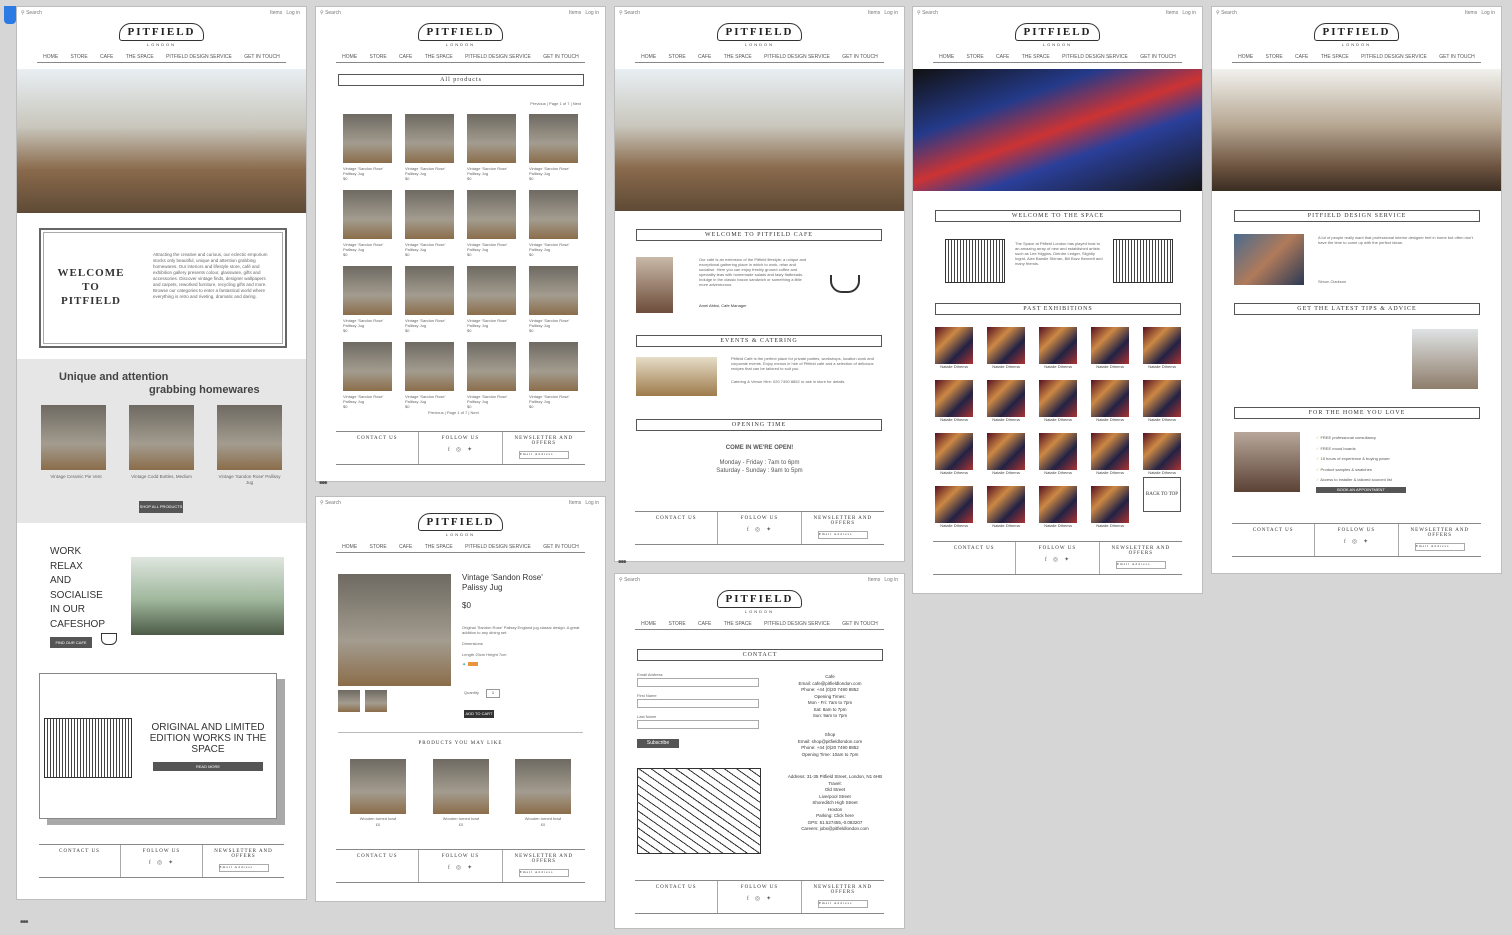 The height and width of the screenshot is (935, 1512). I want to click on product-name: Vintage Ceramic Pie Vent, so click(76, 477).